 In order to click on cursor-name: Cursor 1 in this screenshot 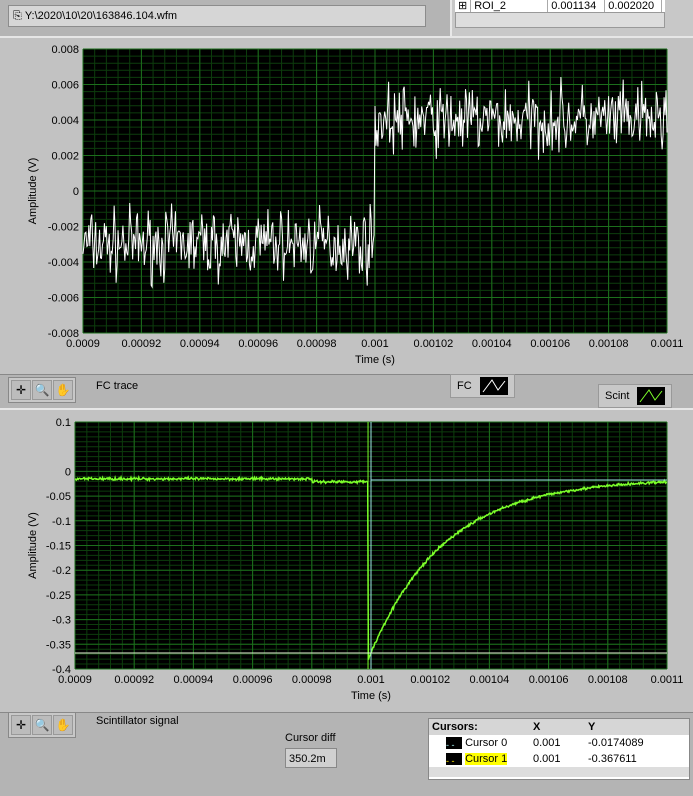, I will do `click(486, 759)`.